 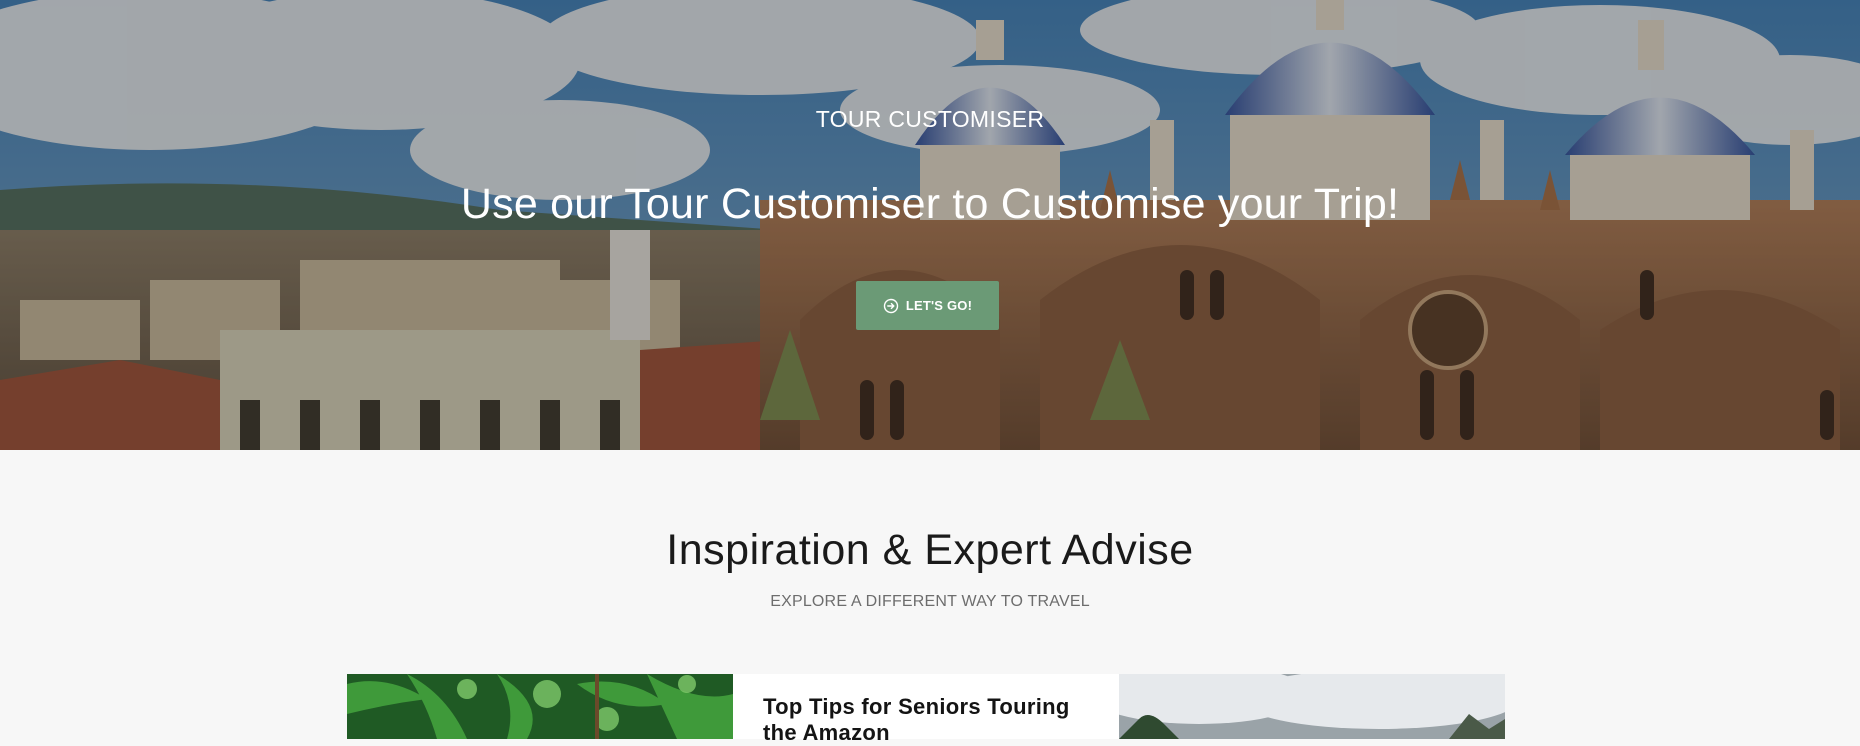 What do you see at coordinates (939, 305) in the screenshot?
I see `lets-go-button-label: LET'S GO!` at bounding box center [939, 305].